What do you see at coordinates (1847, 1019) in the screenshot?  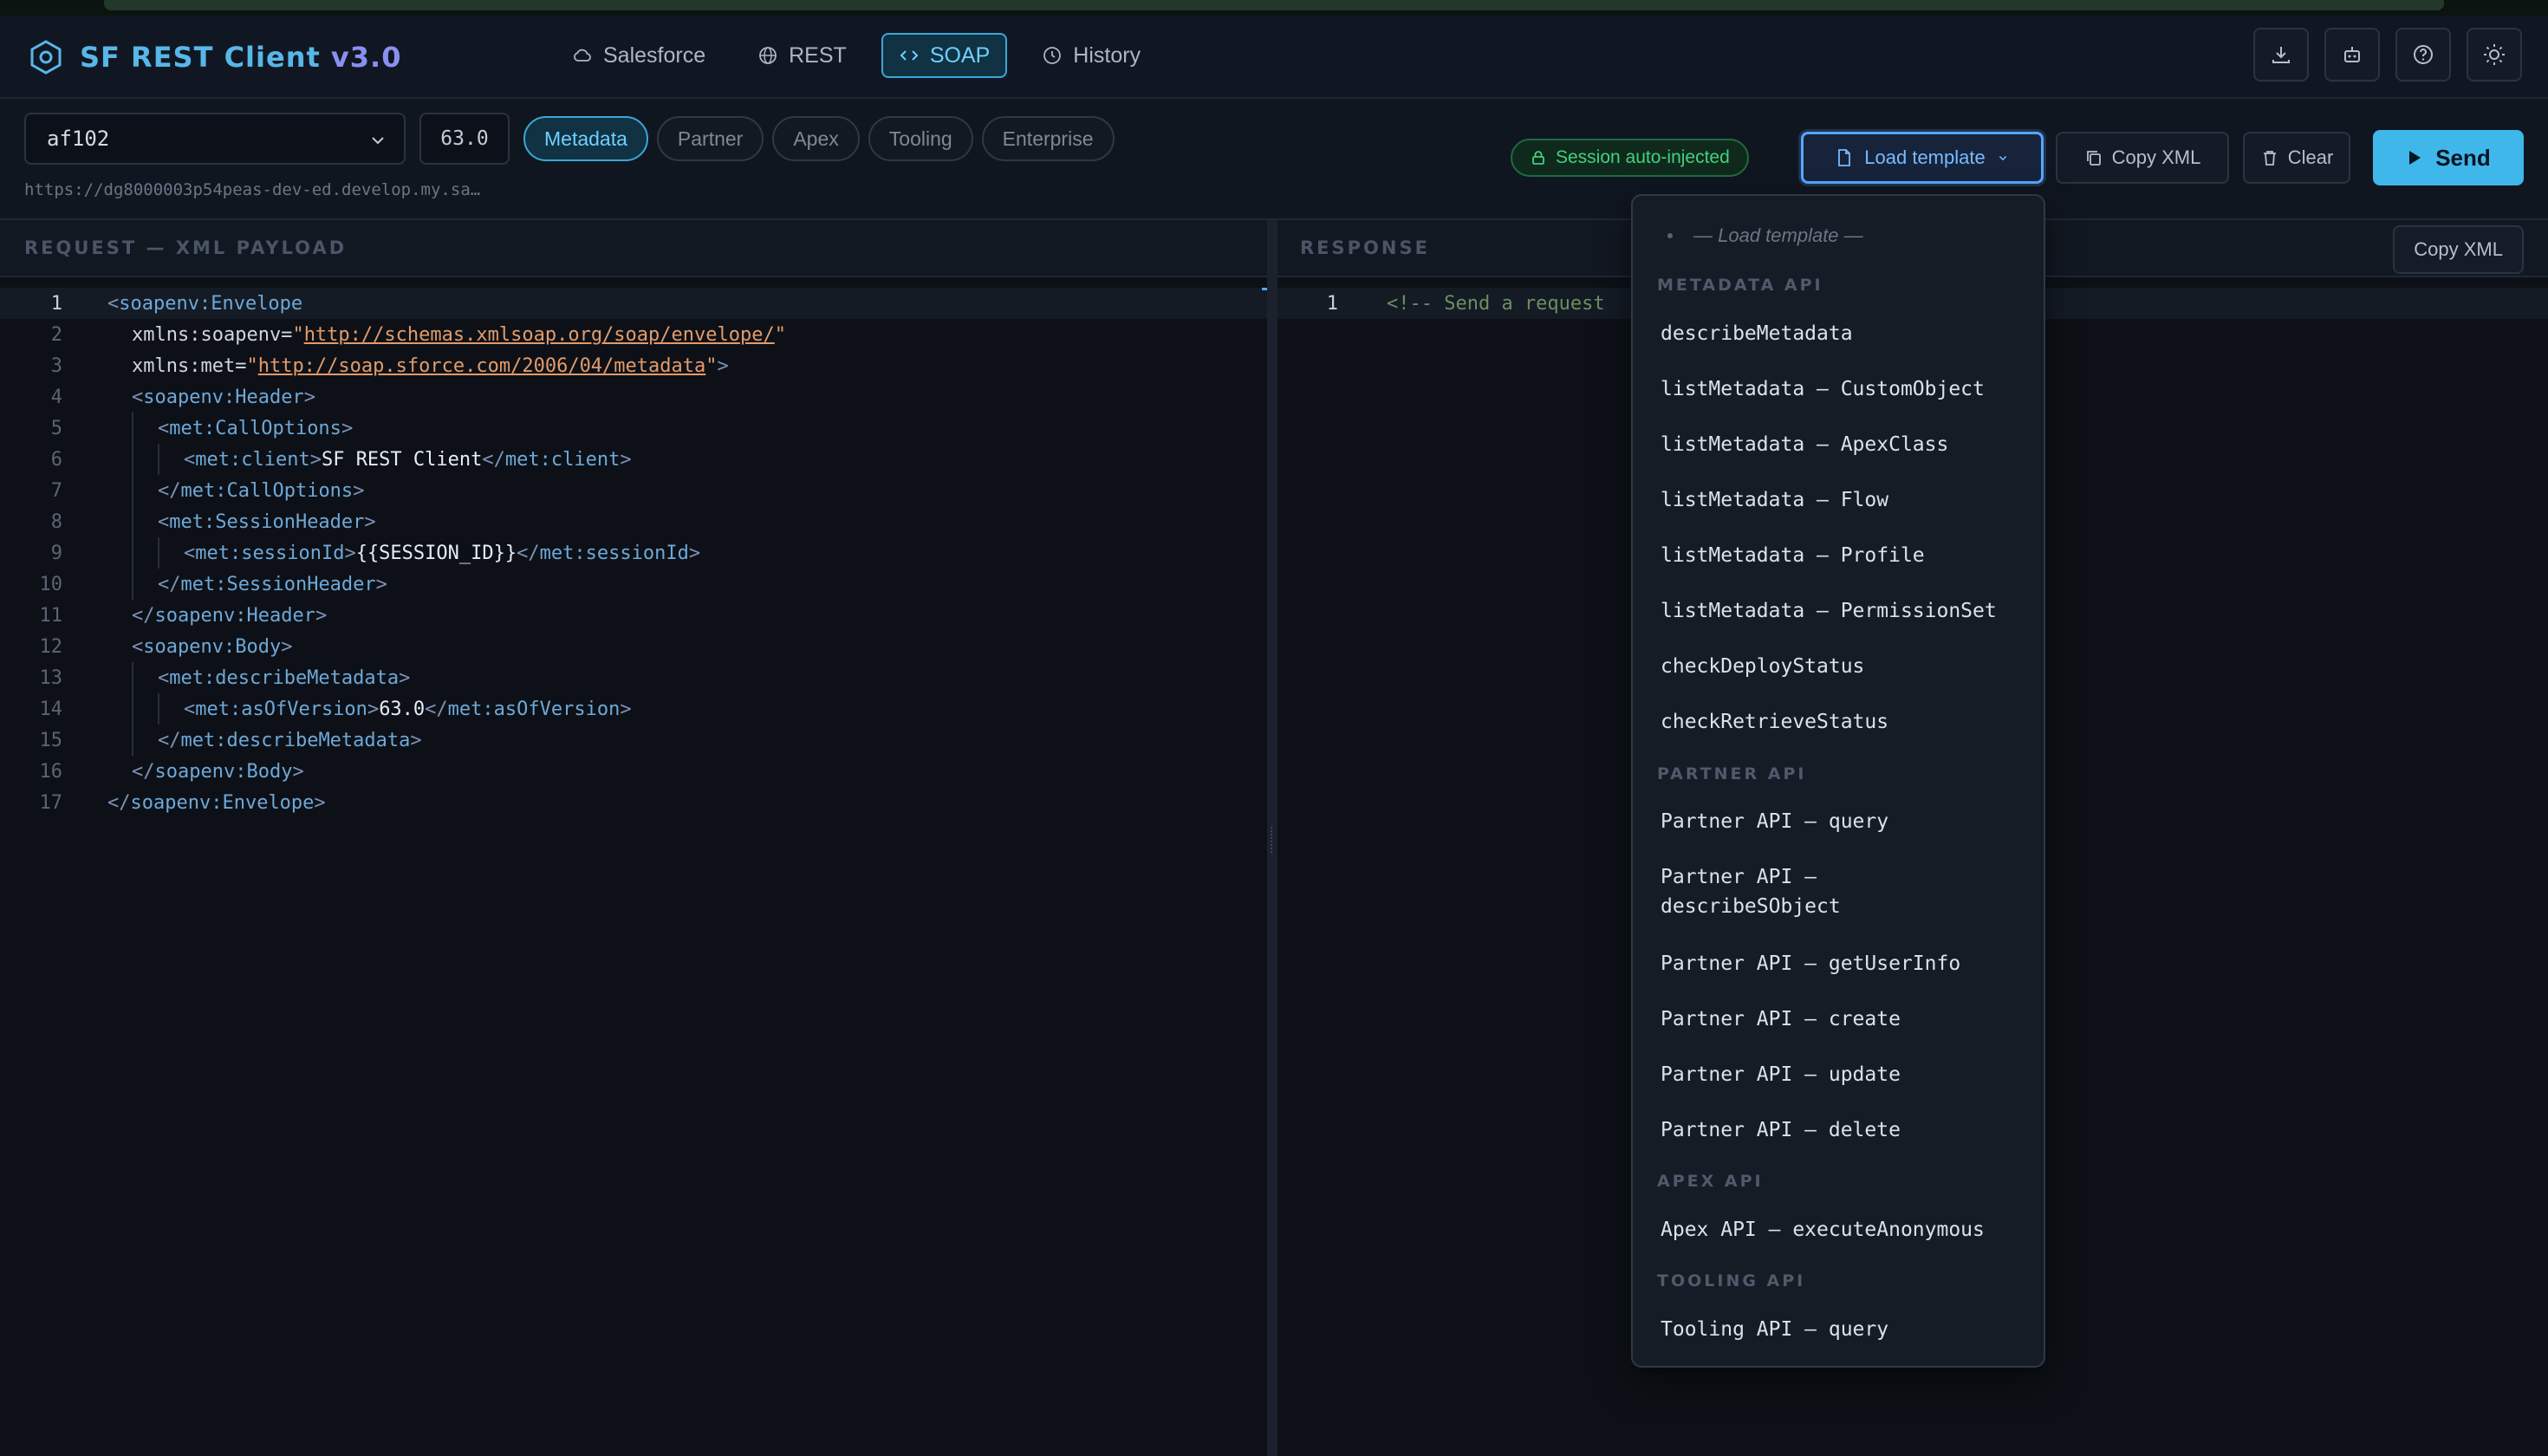 I see `template-item: Partner API — create` at bounding box center [1847, 1019].